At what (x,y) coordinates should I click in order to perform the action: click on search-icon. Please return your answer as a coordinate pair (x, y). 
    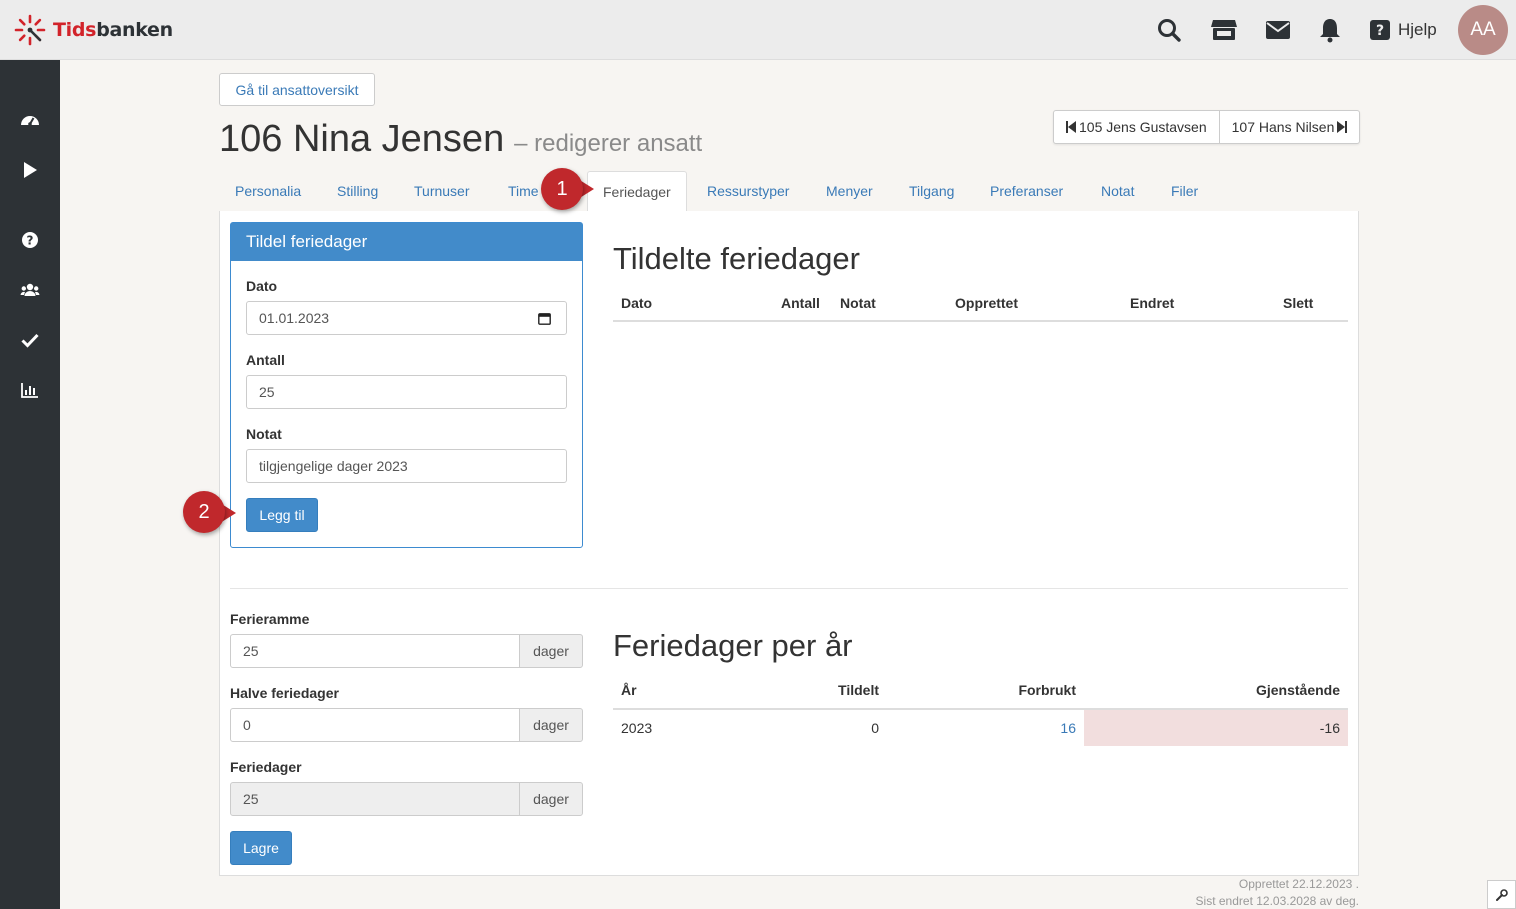
    Looking at the image, I should click on (1169, 30).